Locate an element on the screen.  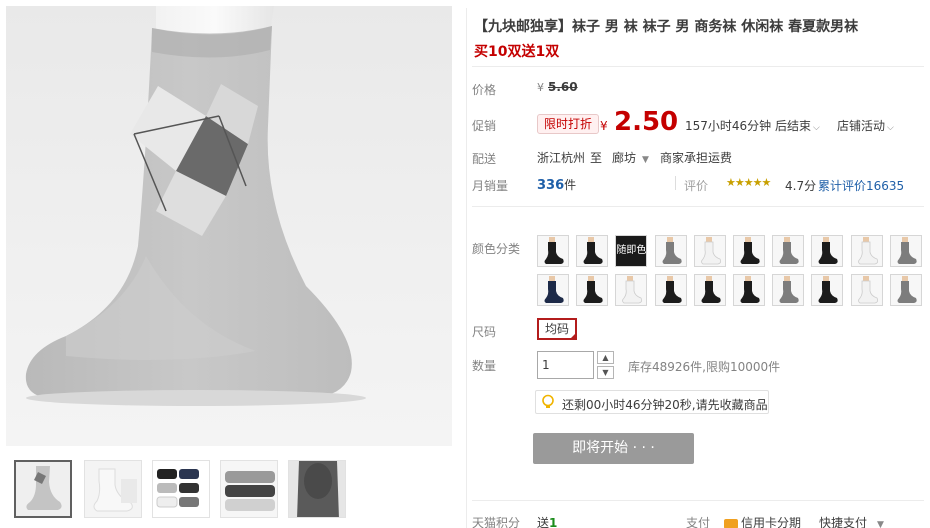
color-swatch: 随即色 is located at coordinates (631, 251).